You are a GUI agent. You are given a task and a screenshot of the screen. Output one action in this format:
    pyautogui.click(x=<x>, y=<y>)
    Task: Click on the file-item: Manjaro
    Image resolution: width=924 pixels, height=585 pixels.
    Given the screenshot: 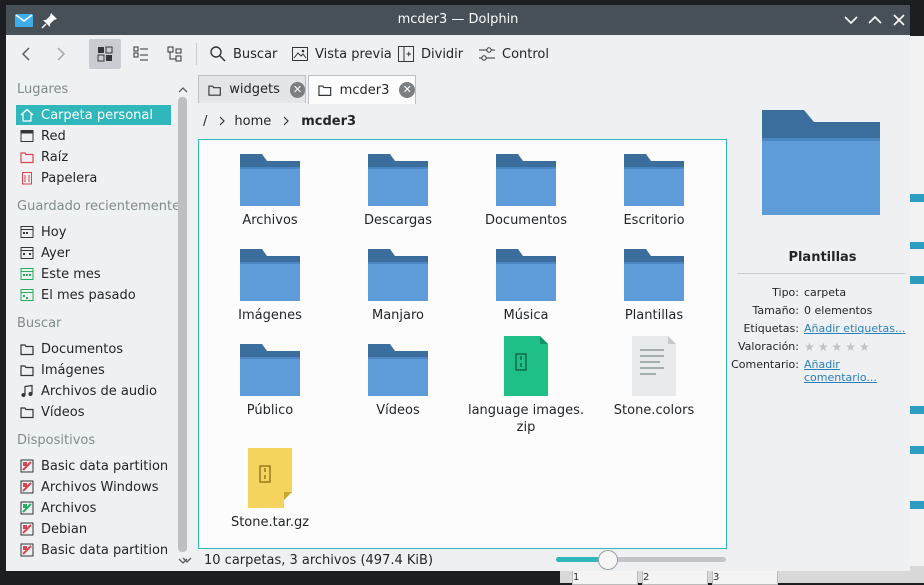 What is the action you would take?
    pyautogui.click(x=398, y=286)
    